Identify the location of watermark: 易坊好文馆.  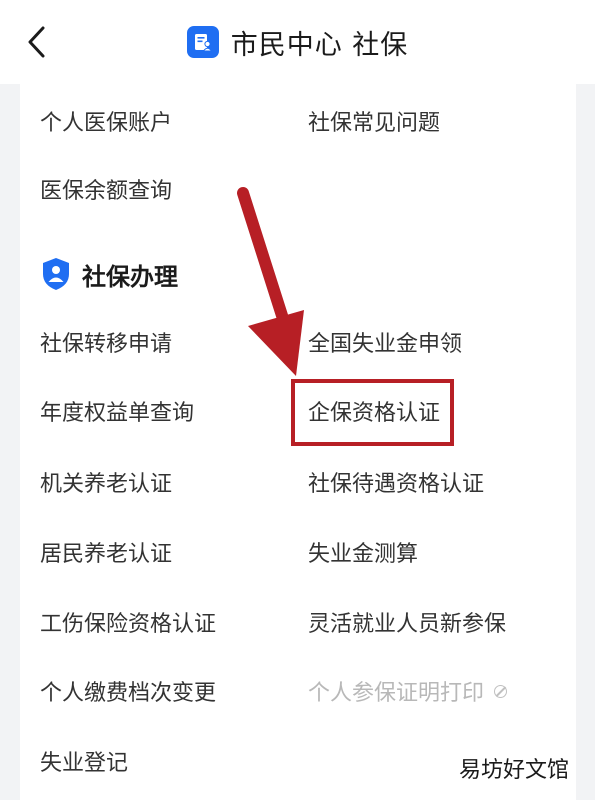
(513, 770).